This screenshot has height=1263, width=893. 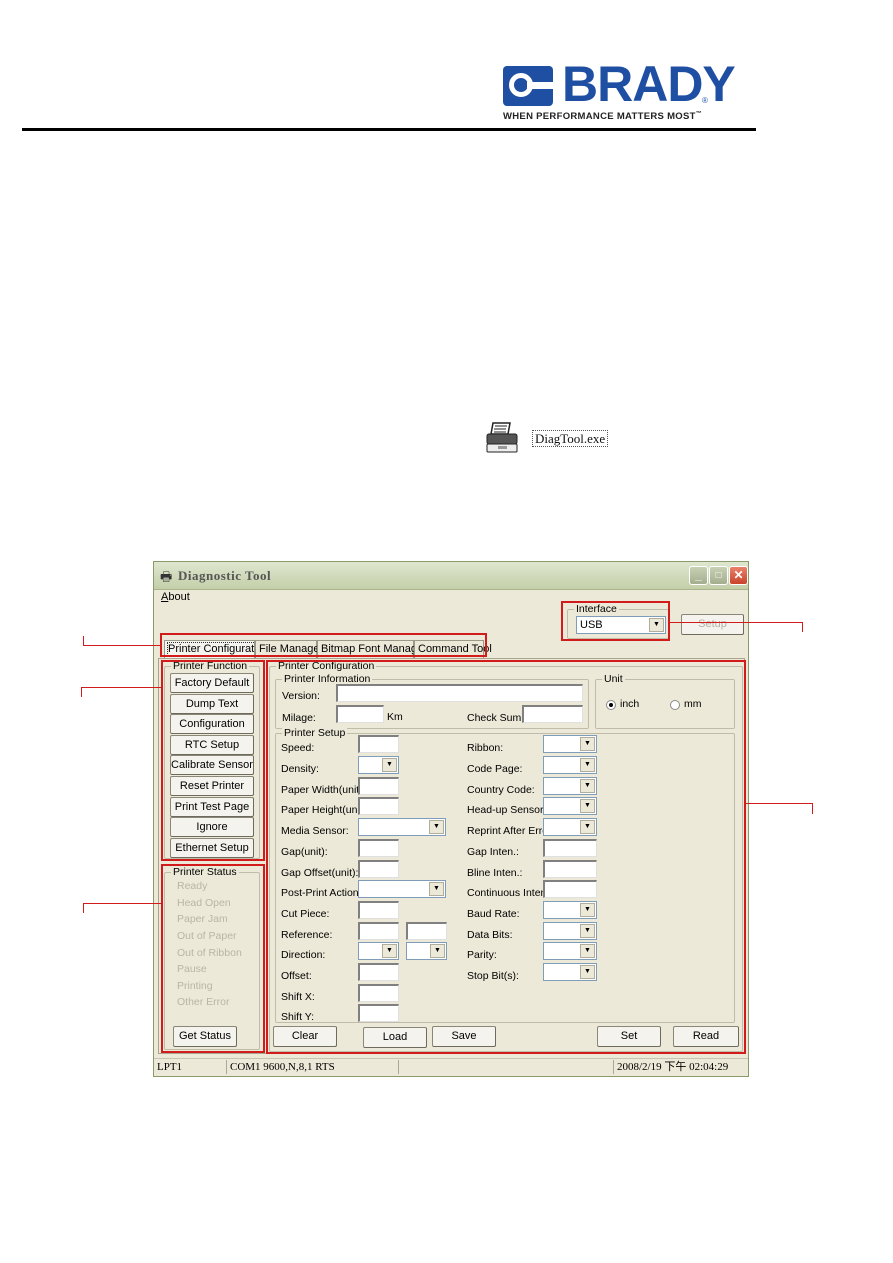 What do you see at coordinates (451, 576) in the screenshot?
I see `title-bar: 🖶 Diagnostic Tool _ □ ✕` at bounding box center [451, 576].